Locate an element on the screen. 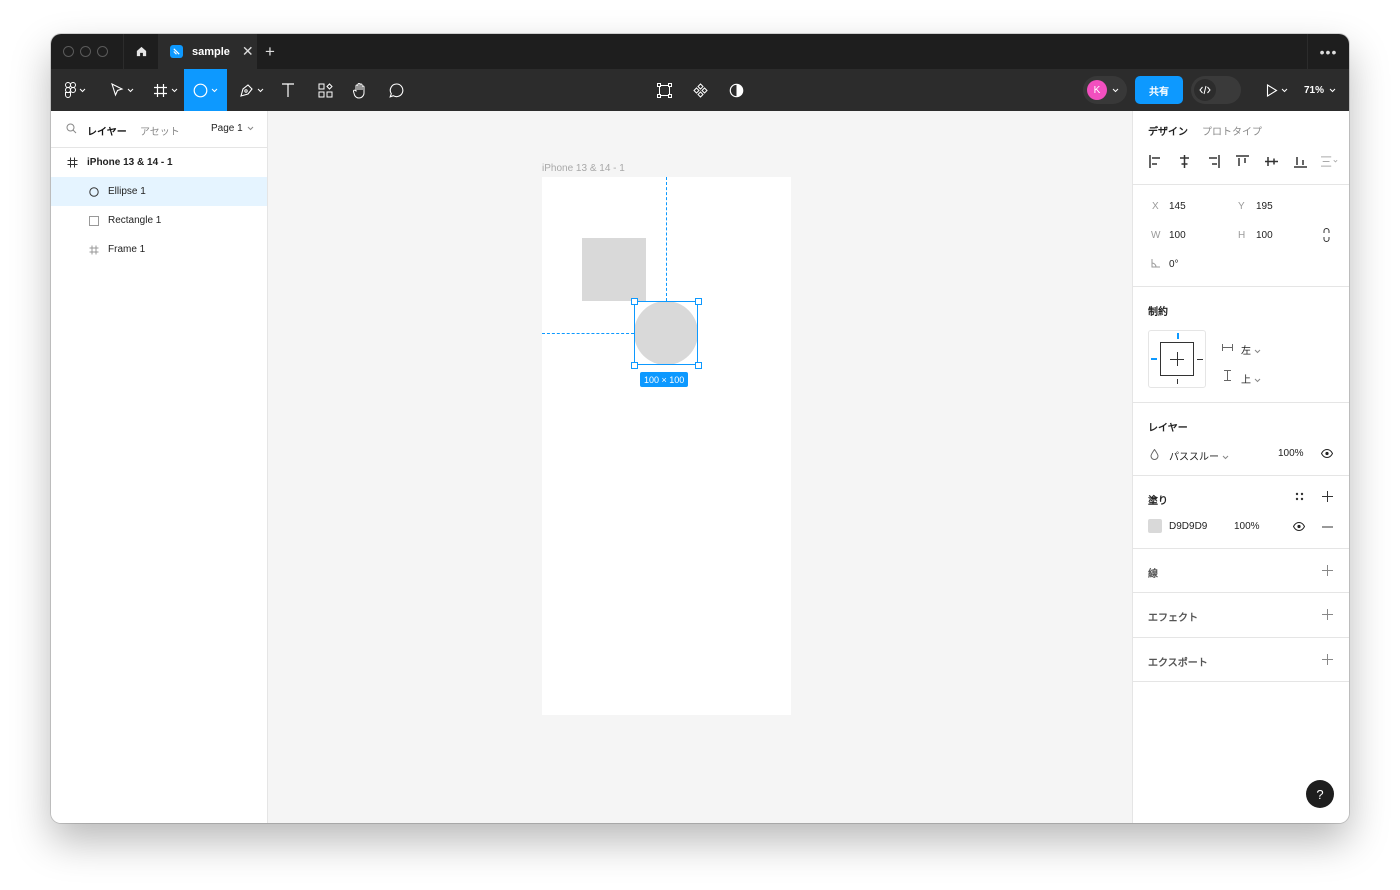  edit-object-button is located at coordinates (664, 90).